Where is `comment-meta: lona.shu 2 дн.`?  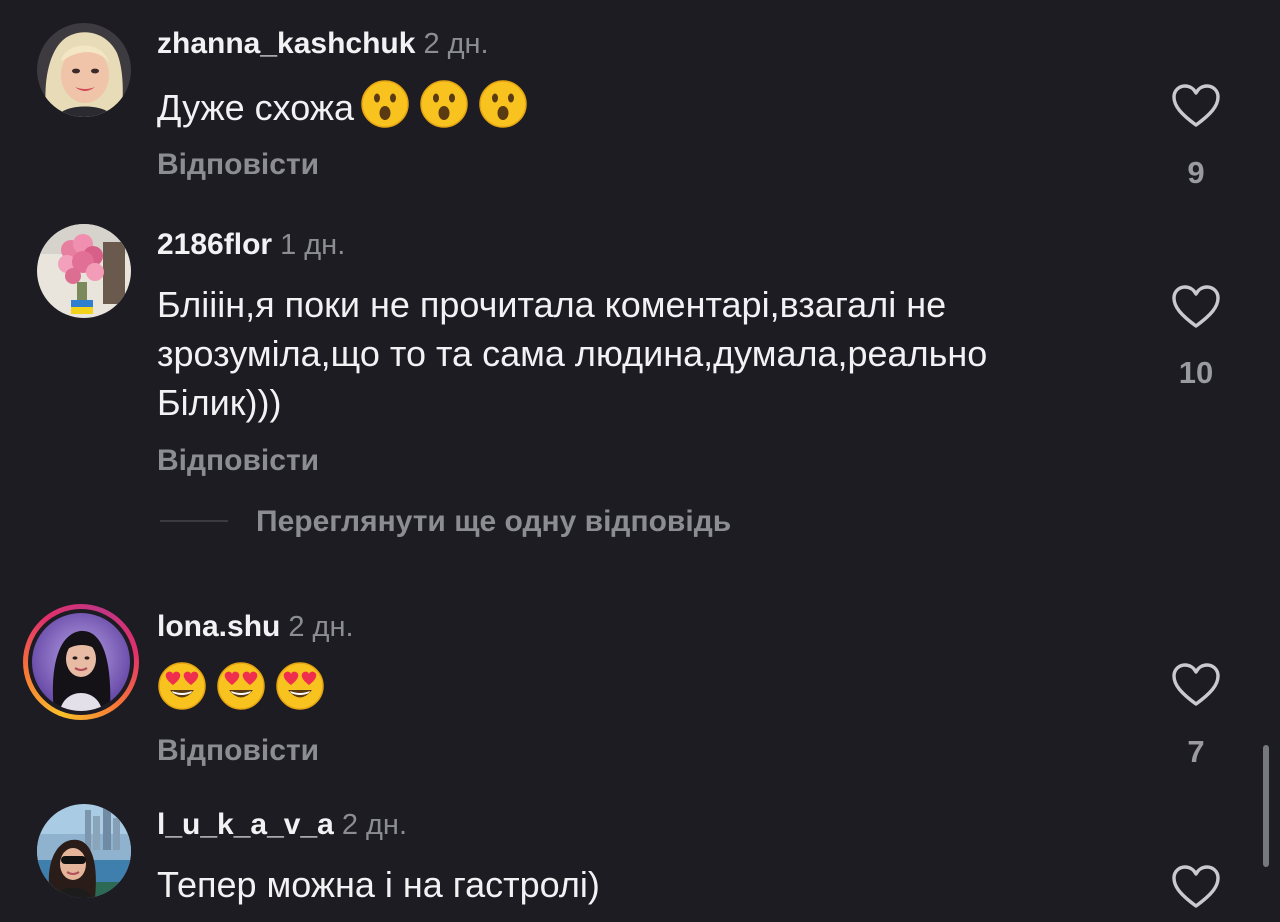
comment-meta: lona.shu 2 дн. is located at coordinates (255, 627).